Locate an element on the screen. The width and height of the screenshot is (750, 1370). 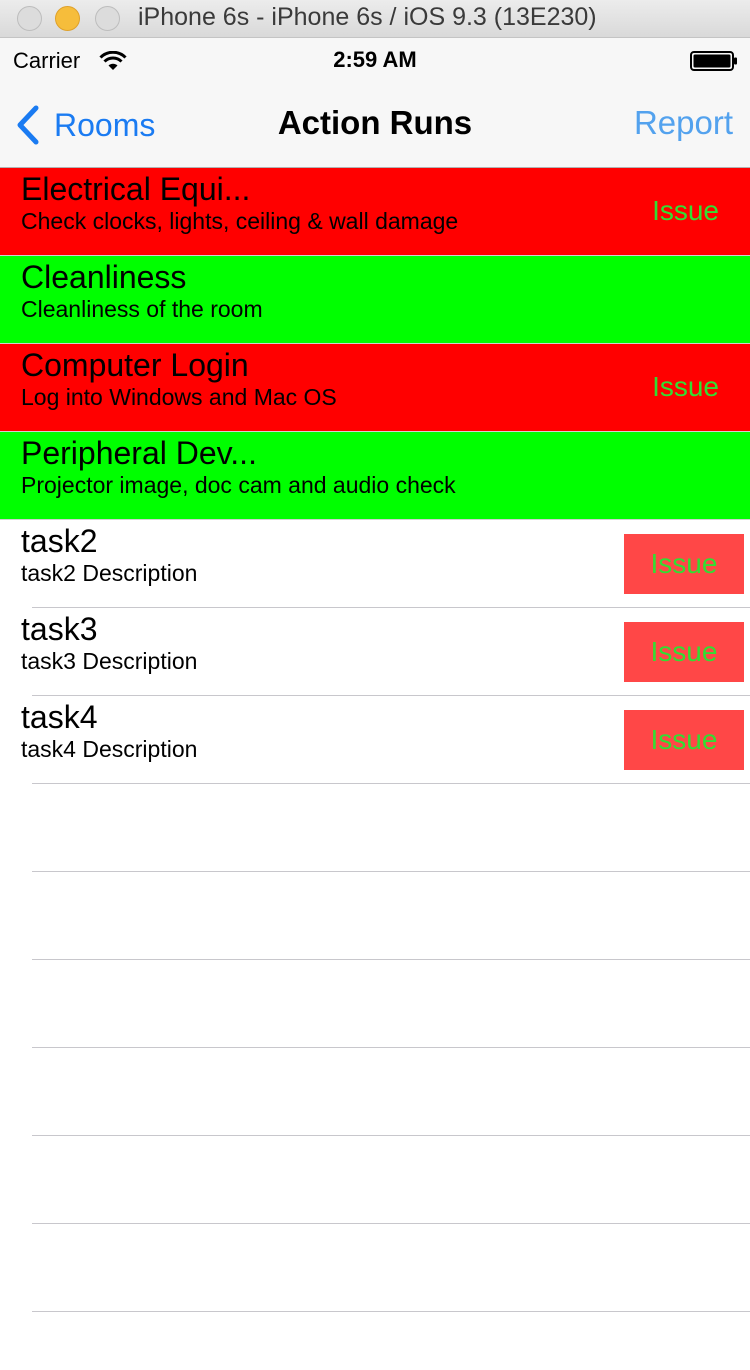
row-subtitle: task3 Description is located at coordinates (109, 661).